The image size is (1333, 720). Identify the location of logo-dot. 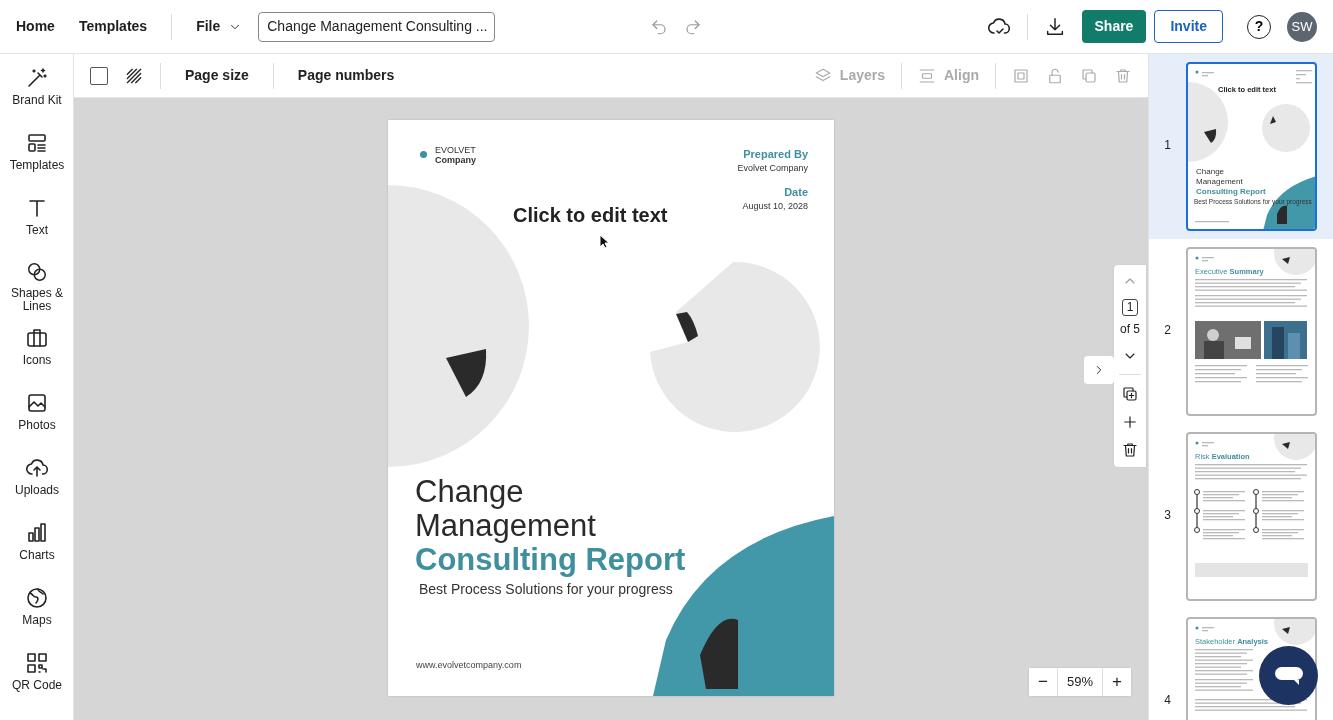
(423, 154).